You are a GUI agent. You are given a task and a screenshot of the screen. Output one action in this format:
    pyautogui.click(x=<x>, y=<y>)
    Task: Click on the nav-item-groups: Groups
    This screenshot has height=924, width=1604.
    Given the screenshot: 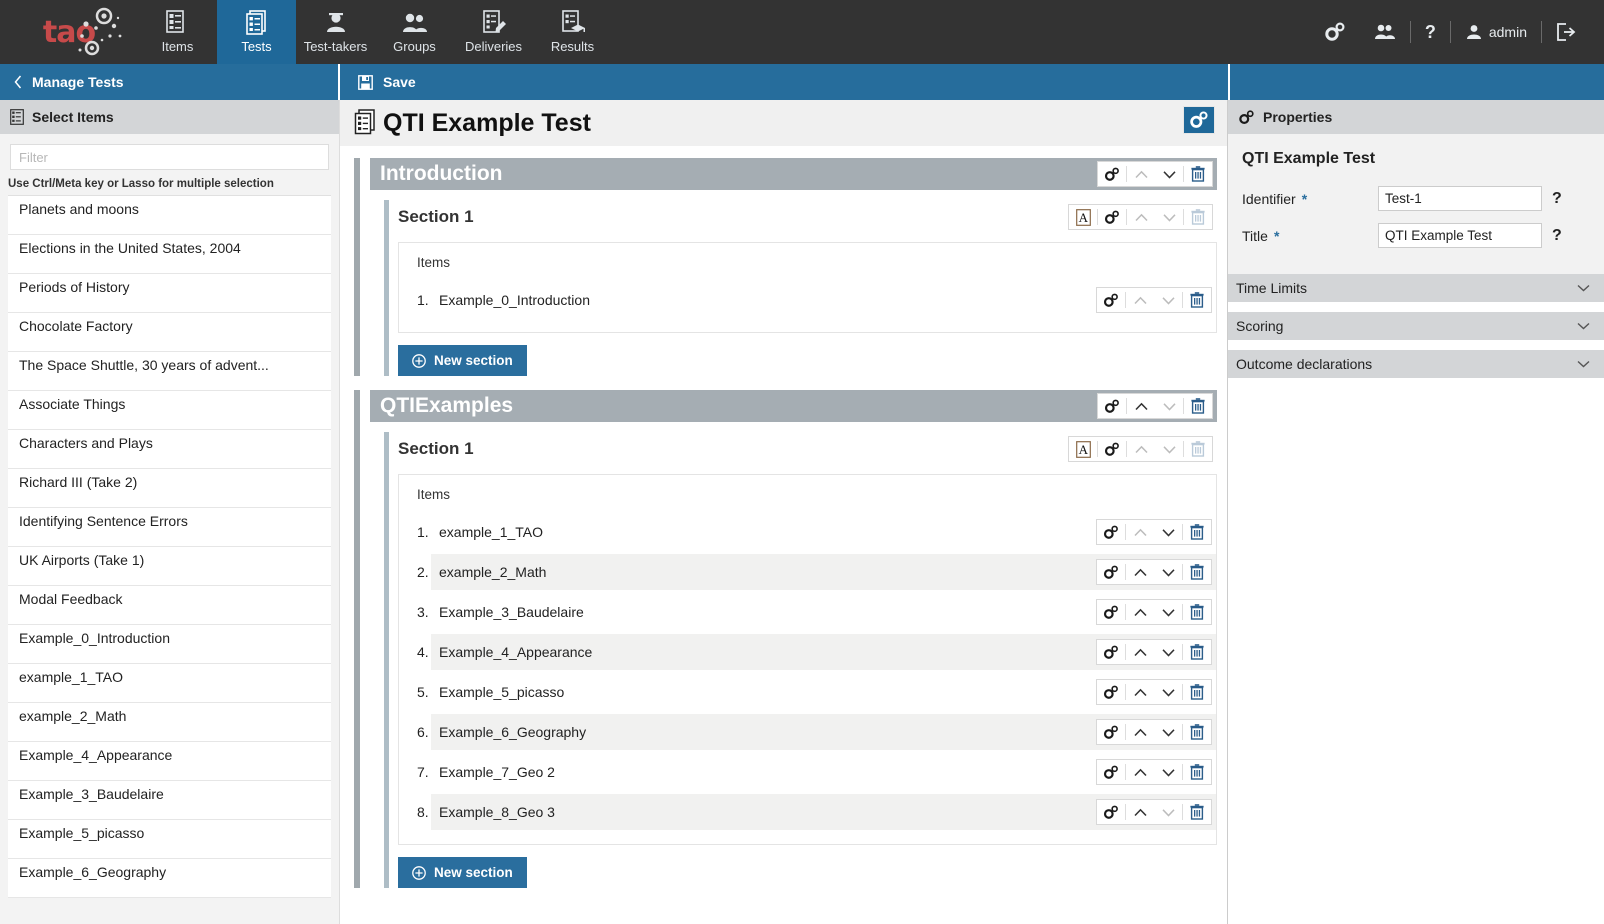 What is the action you would take?
    pyautogui.click(x=414, y=32)
    